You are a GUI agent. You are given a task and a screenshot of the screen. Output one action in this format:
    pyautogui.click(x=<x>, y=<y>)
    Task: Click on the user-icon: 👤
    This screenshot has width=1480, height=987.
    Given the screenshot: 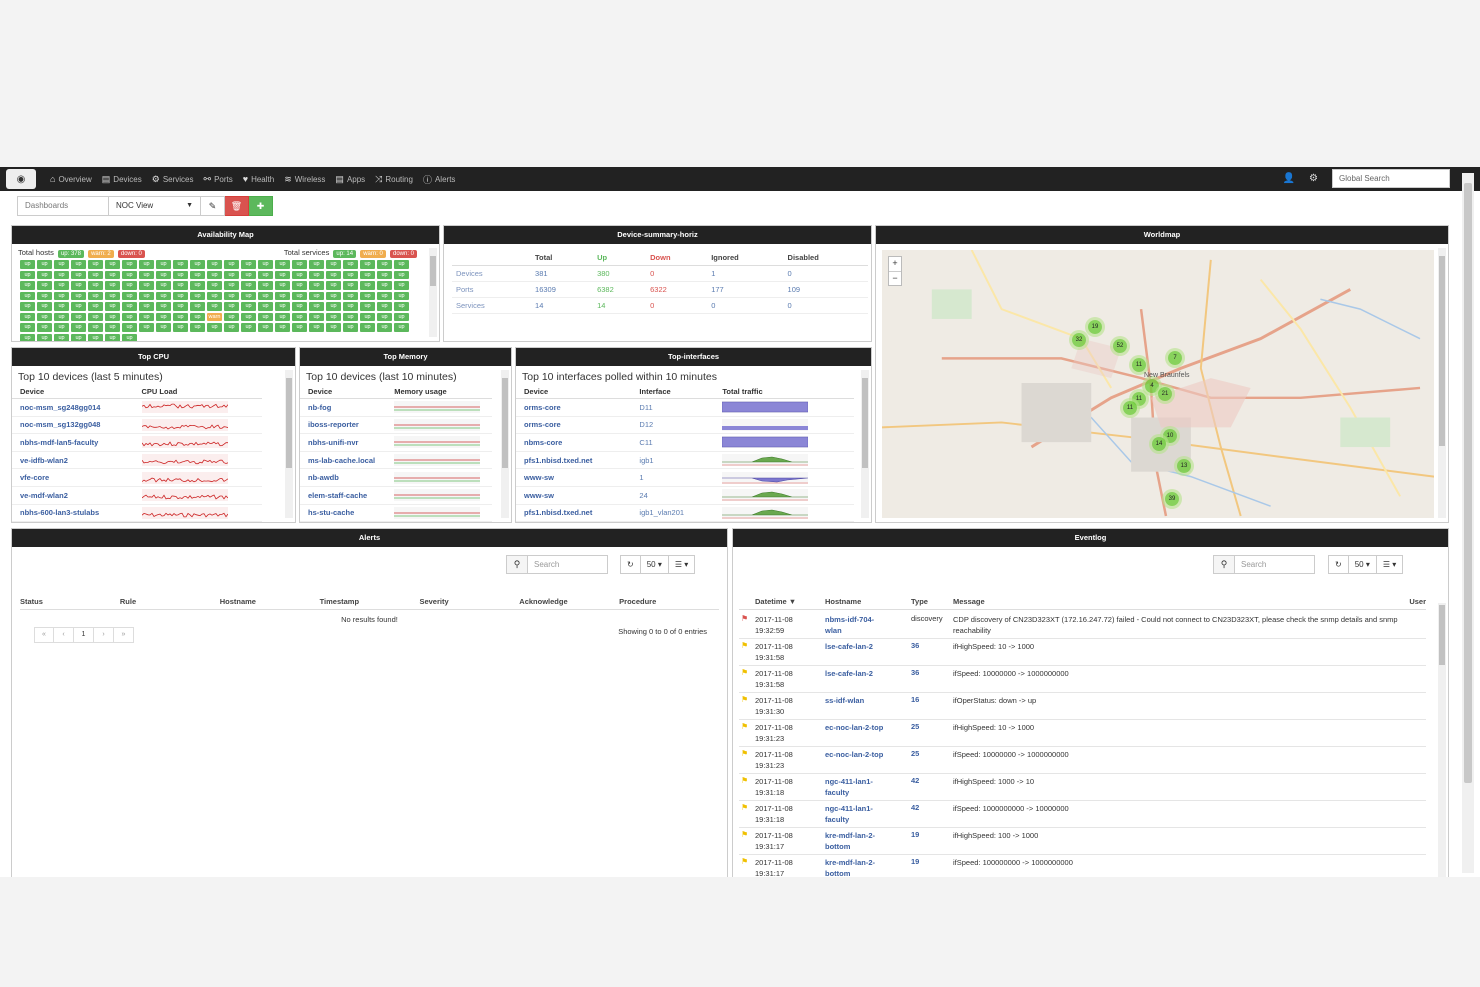 What is the action you would take?
    pyautogui.click(x=1289, y=178)
    